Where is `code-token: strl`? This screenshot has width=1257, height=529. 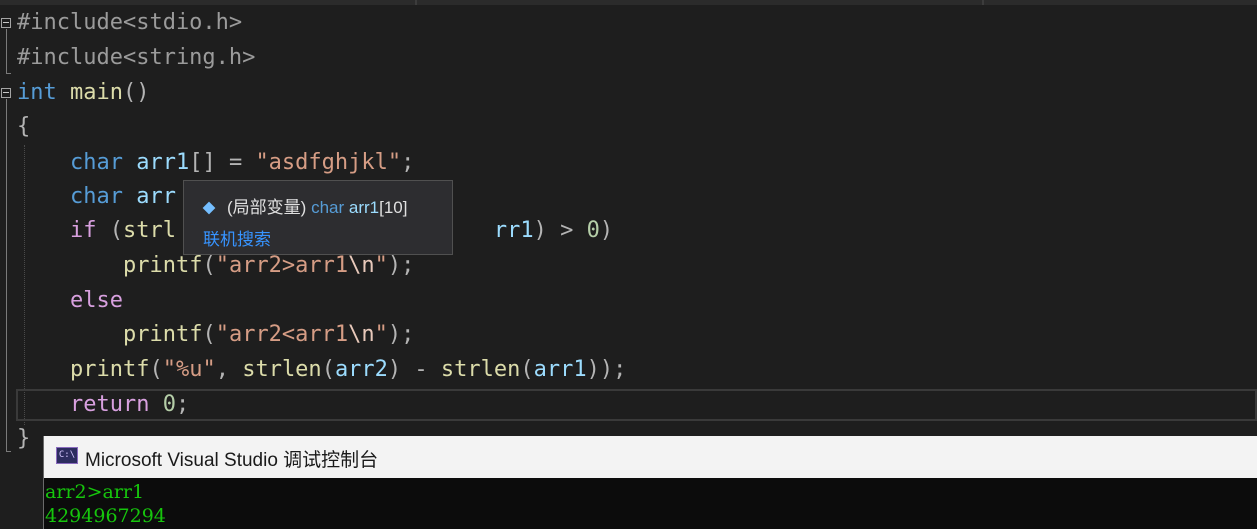 code-token: strl is located at coordinates (149, 230).